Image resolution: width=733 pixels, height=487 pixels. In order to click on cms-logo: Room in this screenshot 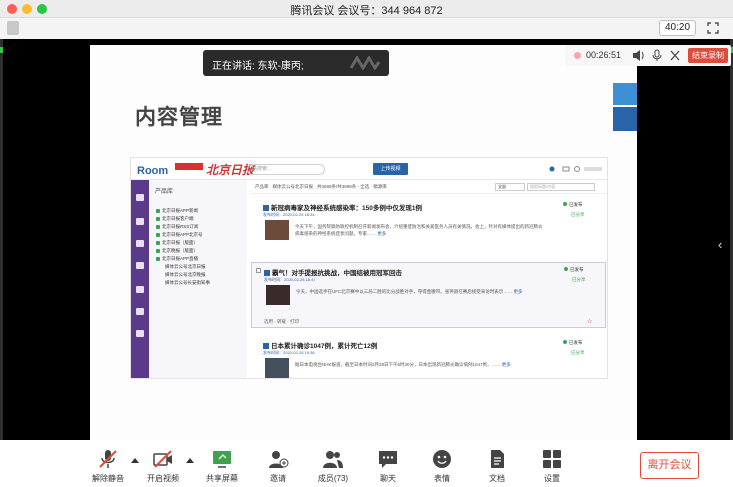, I will do `click(152, 170)`.